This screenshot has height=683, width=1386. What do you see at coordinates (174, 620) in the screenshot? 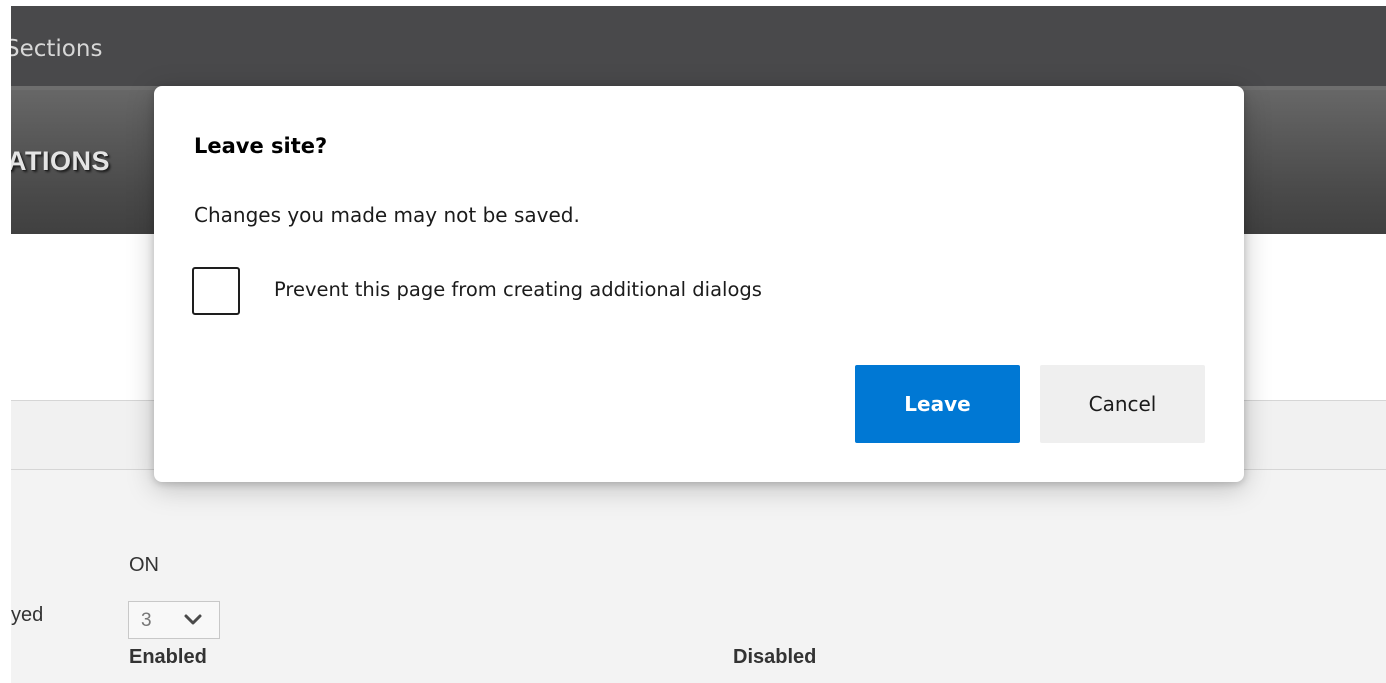
I see `count-select: 3` at bounding box center [174, 620].